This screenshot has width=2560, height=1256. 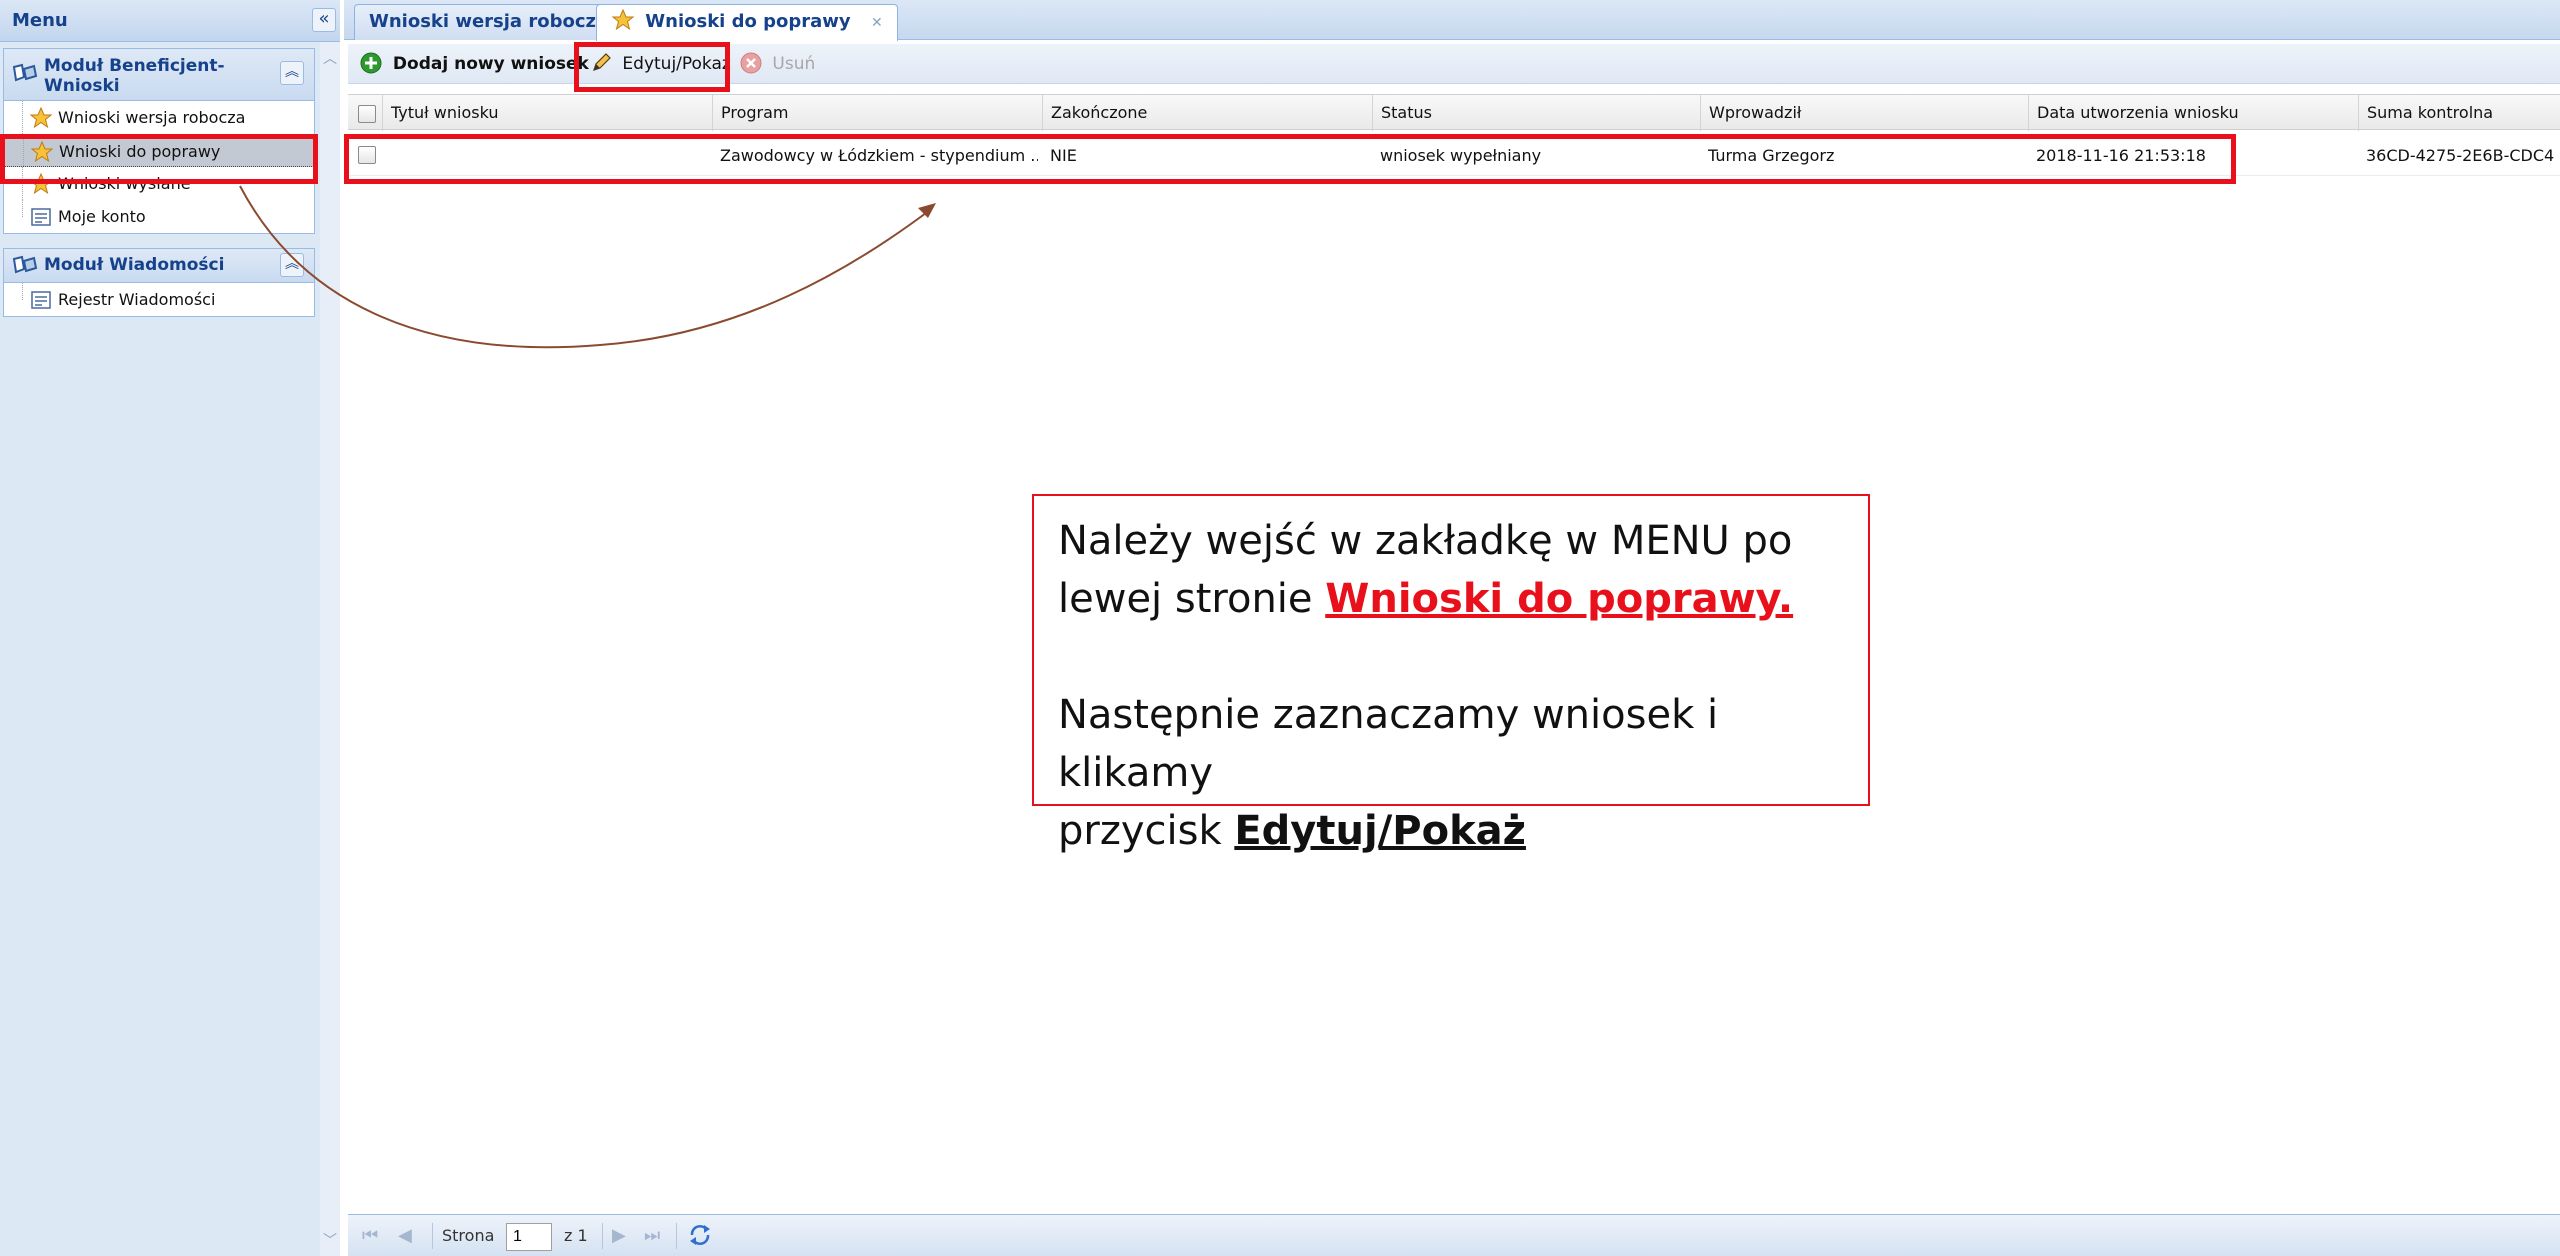 I want to click on highlight-edit-button, so click(x=652, y=67).